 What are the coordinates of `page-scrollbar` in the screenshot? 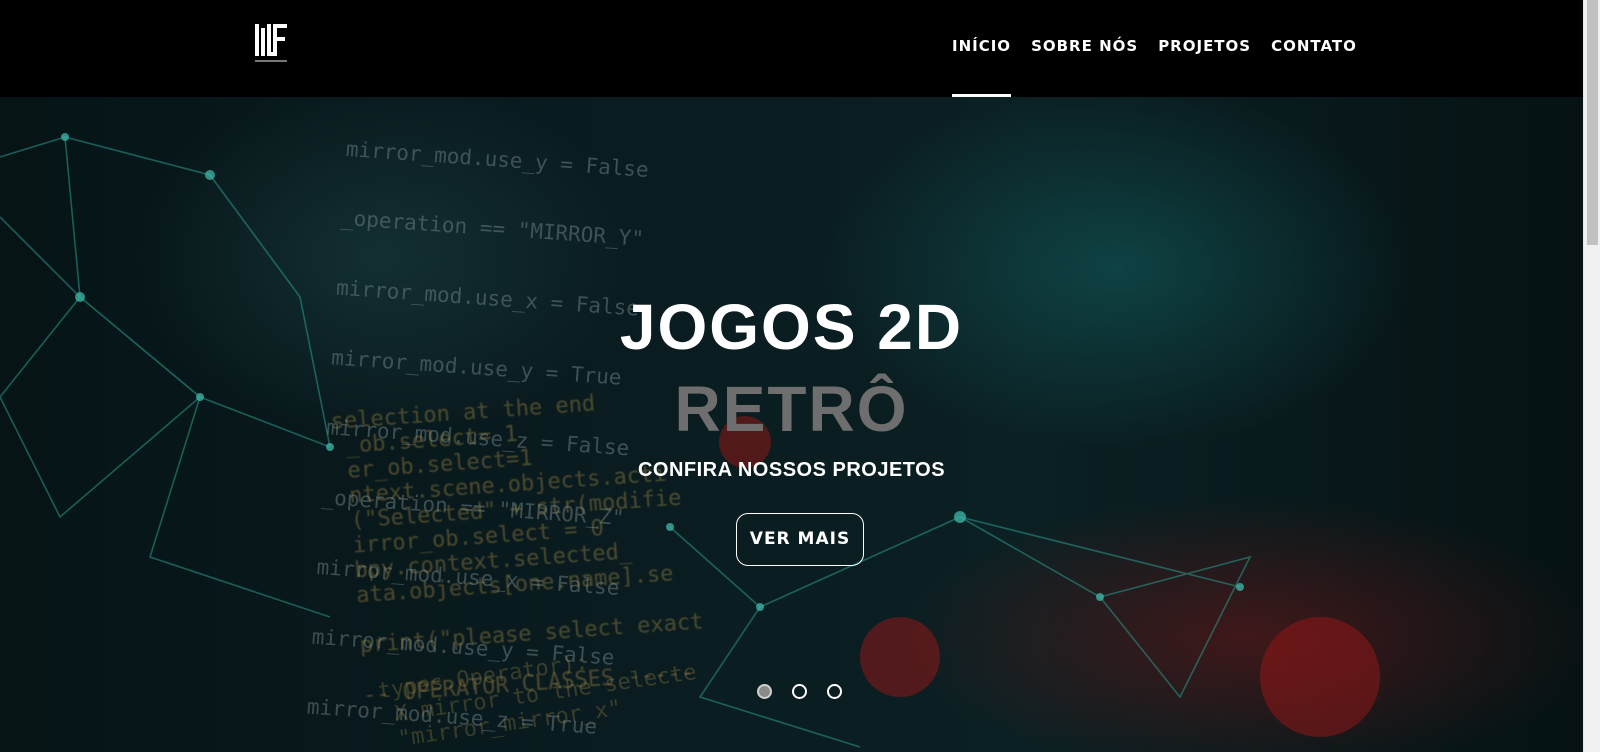 It's located at (1591, 376).